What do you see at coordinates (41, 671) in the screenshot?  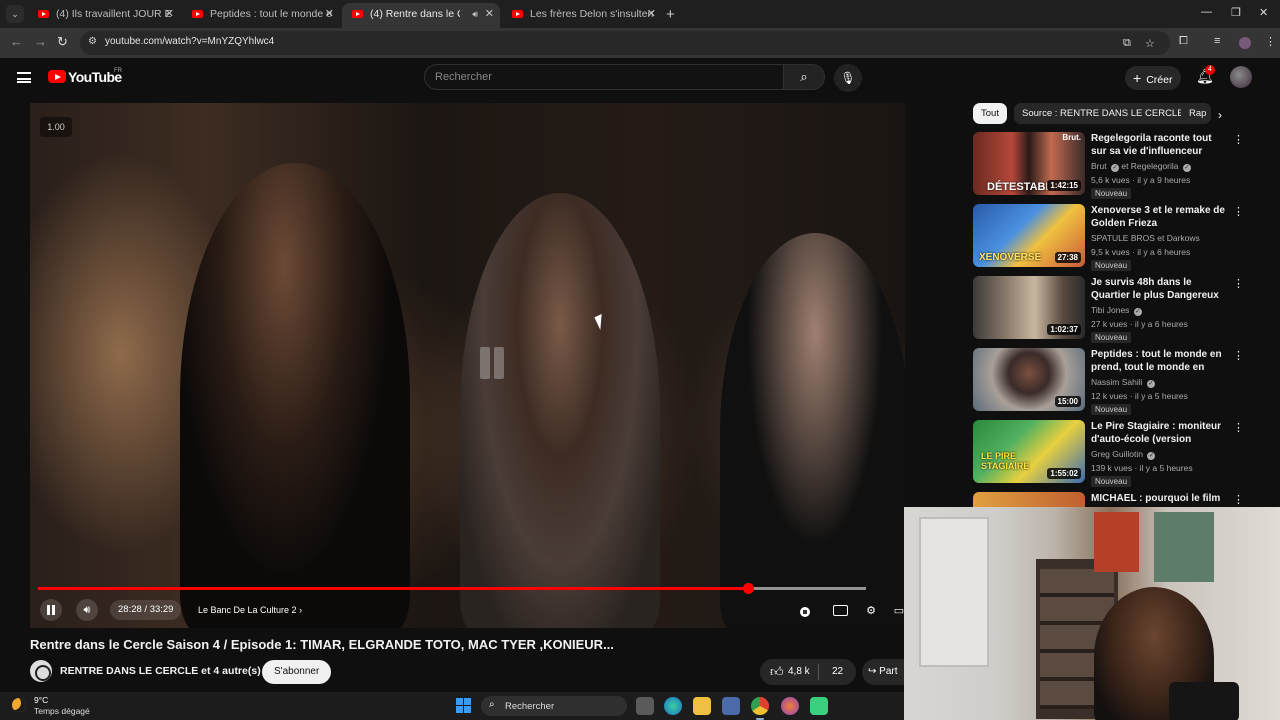 I see `channel-avatar` at bounding box center [41, 671].